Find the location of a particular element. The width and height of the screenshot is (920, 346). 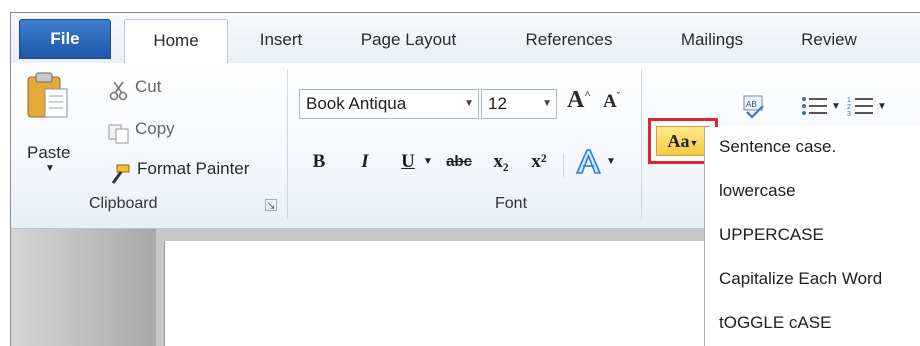

copy-icon is located at coordinates (119, 134).